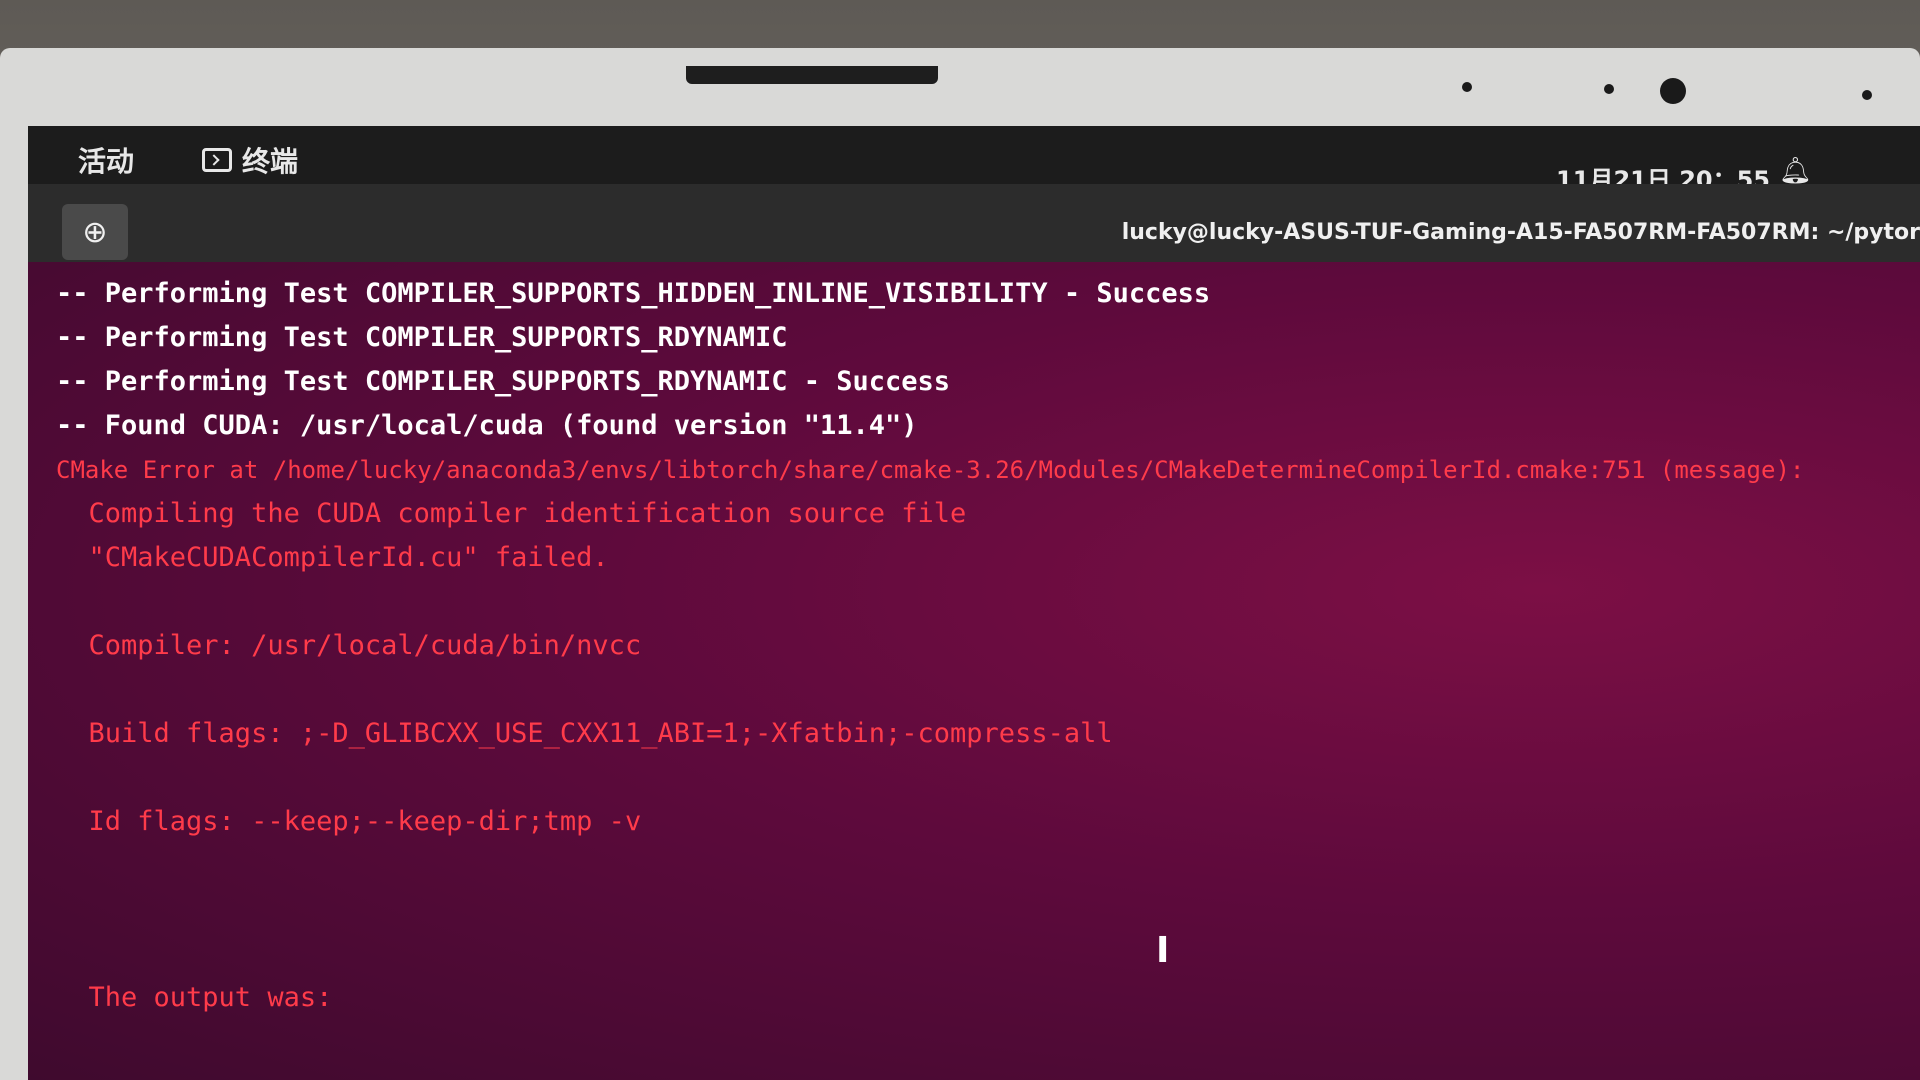 This screenshot has width=1920, height=1080. I want to click on new-tab-button: ⊕, so click(95, 232).